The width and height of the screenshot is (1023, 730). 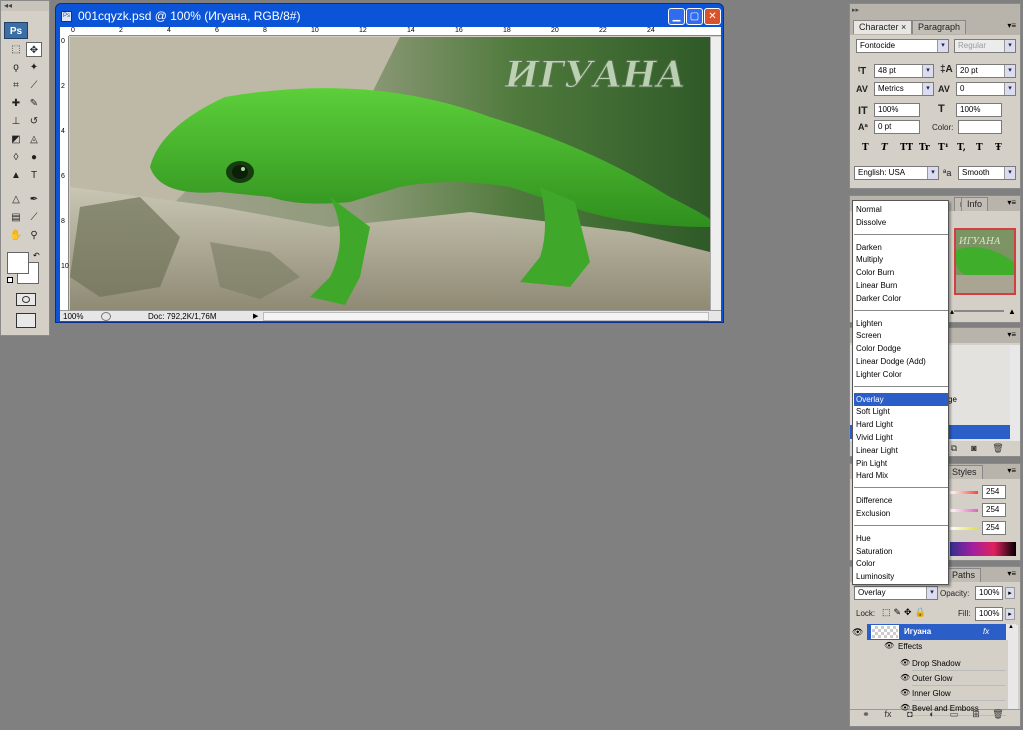 What do you see at coordinates (16, 103) in the screenshot?
I see `healing-icon: ✚` at bounding box center [16, 103].